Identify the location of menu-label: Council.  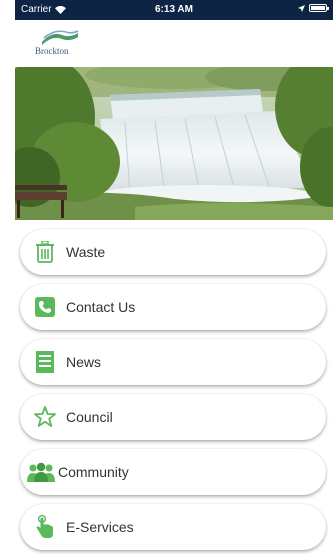
(89, 417).